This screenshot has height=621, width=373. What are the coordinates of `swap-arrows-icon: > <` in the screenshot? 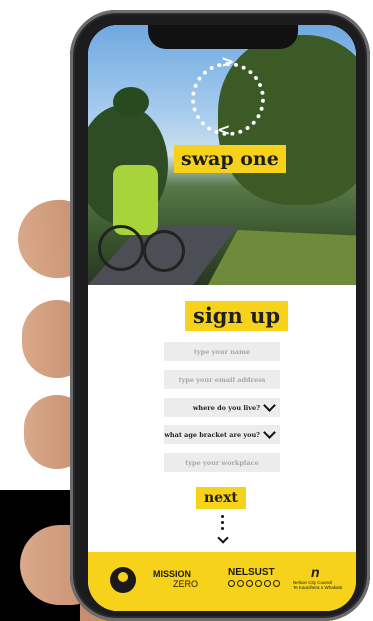 It's located at (228, 96).